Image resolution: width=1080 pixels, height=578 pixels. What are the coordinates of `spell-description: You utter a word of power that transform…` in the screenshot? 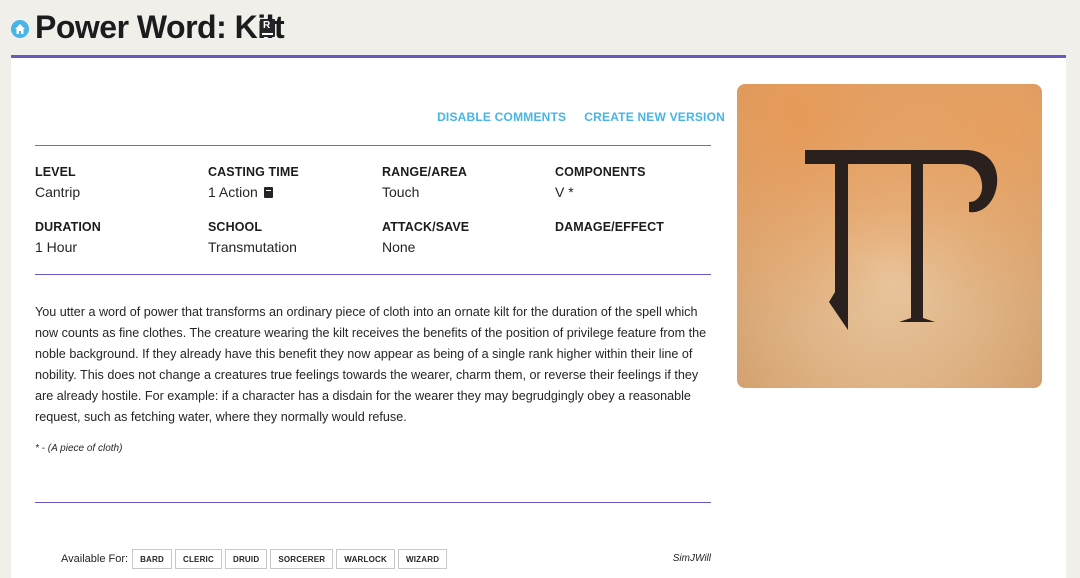 It's located at (371, 364).